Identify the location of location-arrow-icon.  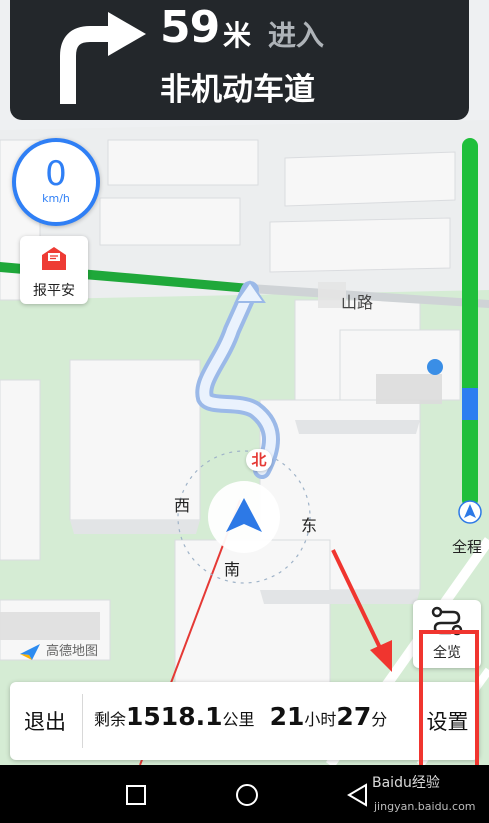
(244, 515).